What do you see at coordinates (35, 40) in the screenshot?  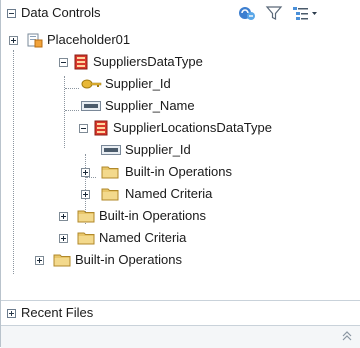 I see `data-control-icon` at bounding box center [35, 40].